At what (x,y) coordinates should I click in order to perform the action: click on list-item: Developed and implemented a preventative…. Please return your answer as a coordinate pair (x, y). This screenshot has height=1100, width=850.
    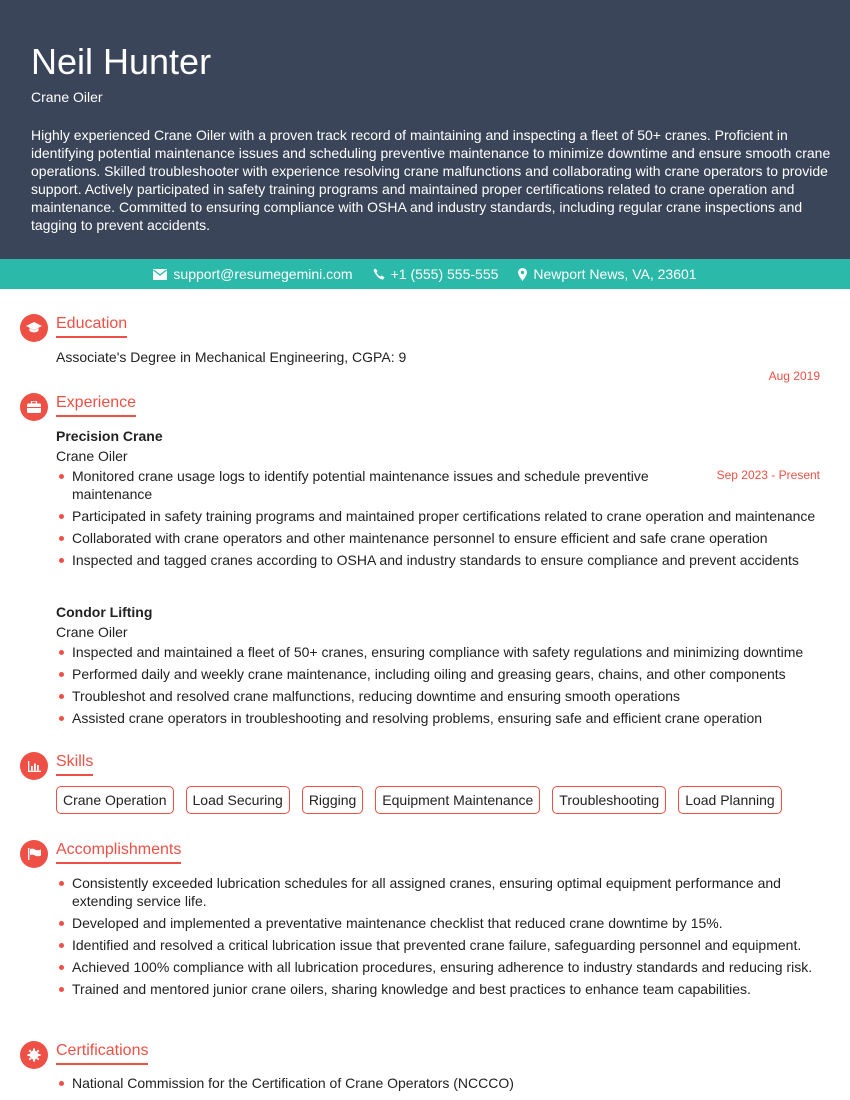
    Looking at the image, I should click on (441, 923).